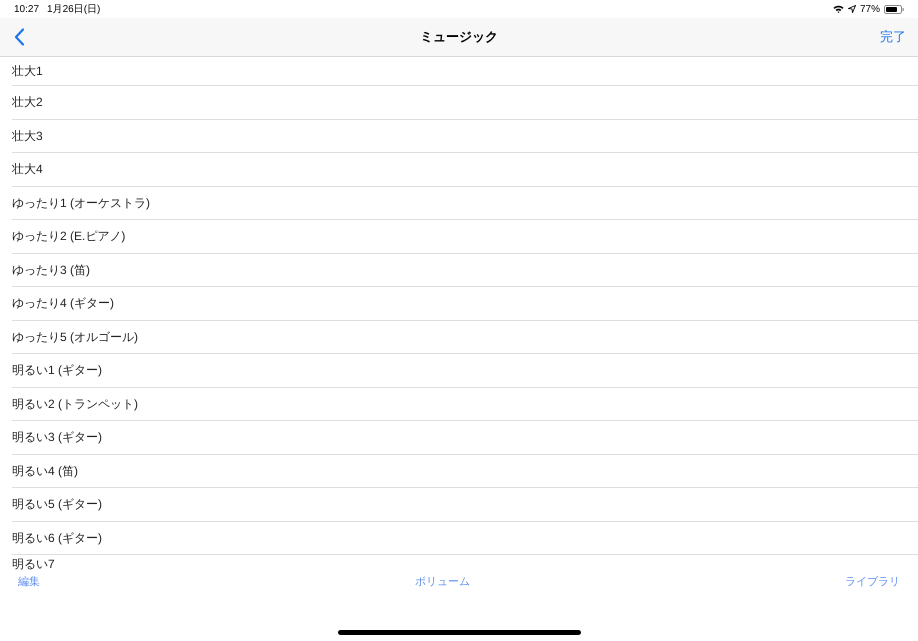  What do you see at coordinates (57, 370) in the screenshot?
I see `list-item: 明るい1 (ギター)` at bounding box center [57, 370].